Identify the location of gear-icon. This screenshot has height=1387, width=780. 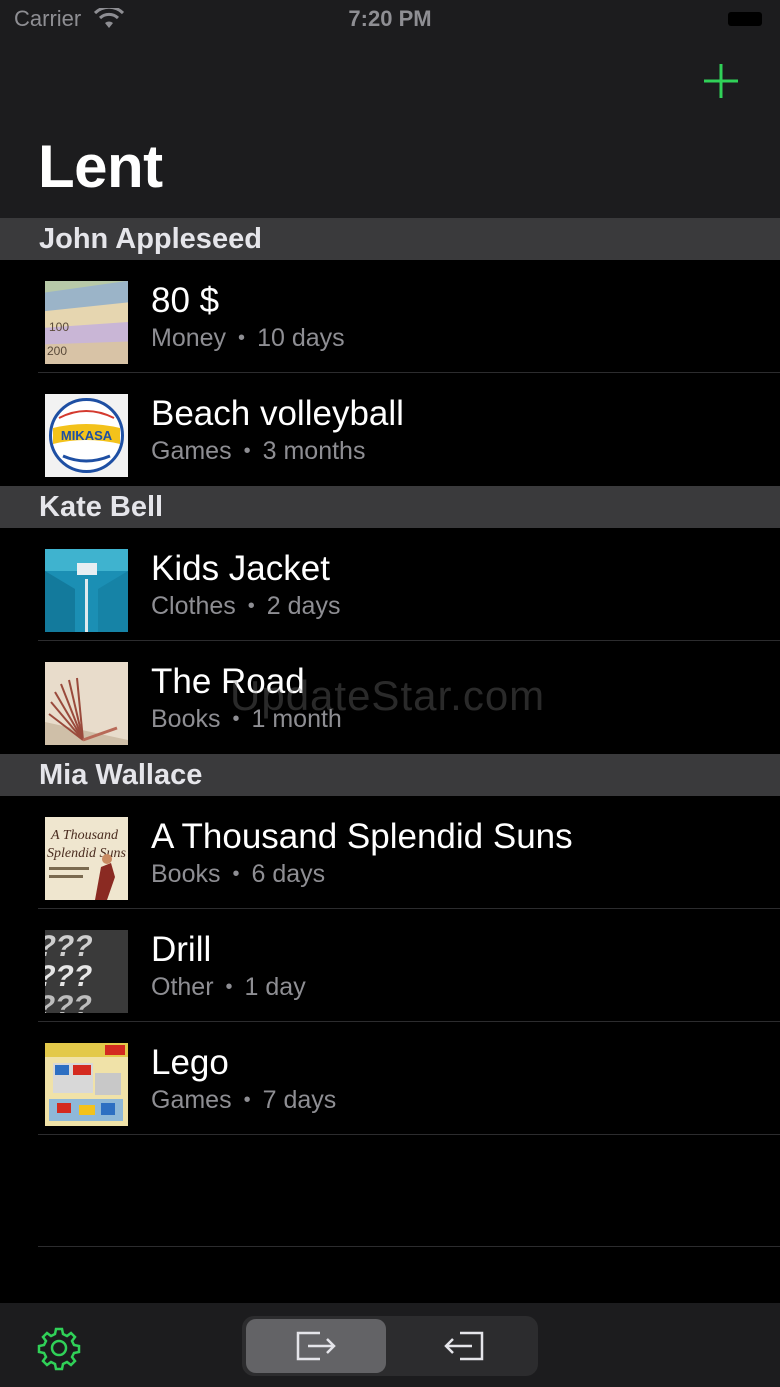
(59, 1348).